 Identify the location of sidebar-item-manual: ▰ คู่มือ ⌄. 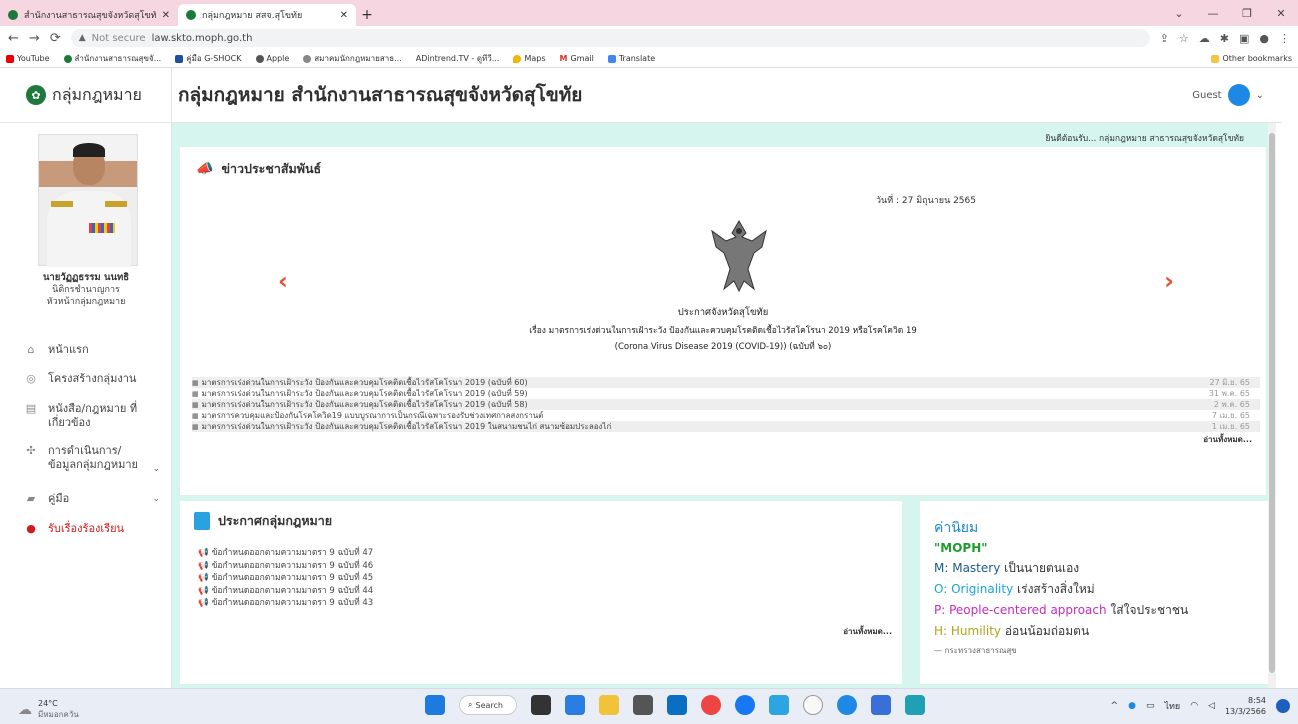
(86, 499).